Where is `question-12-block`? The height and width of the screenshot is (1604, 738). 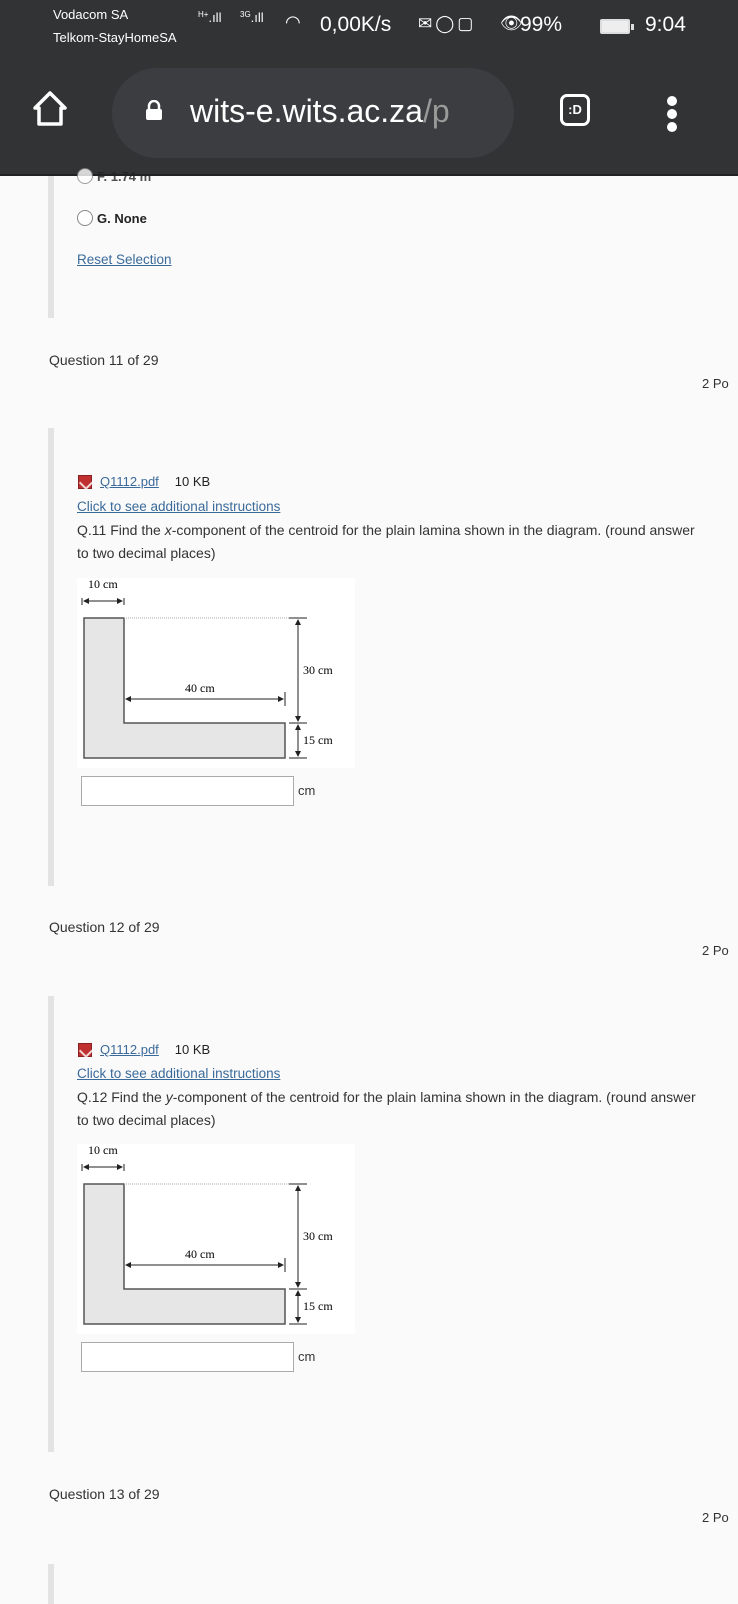
question-12-block is located at coordinates (51, 1224).